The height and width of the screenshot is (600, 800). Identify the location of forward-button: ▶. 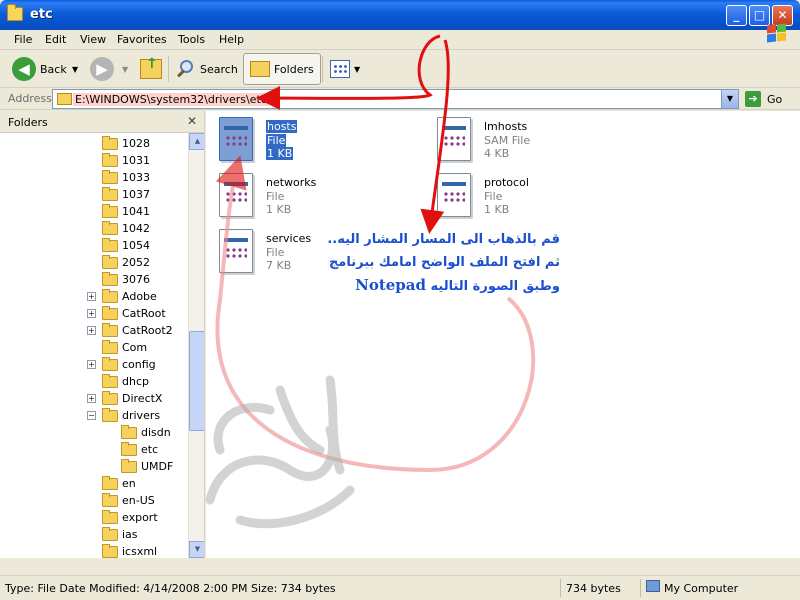
(102, 69).